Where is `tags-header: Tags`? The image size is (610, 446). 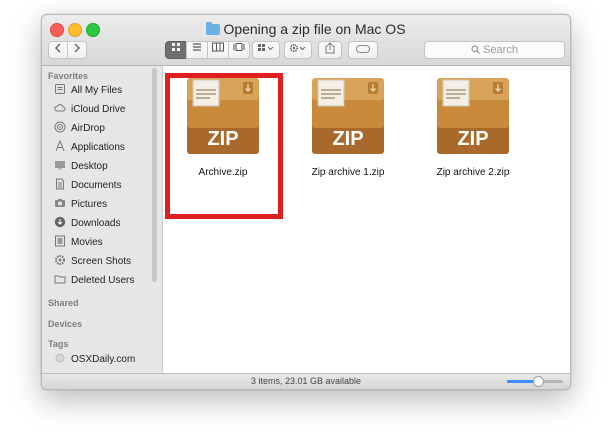
tags-header: Tags is located at coordinates (58, 344).